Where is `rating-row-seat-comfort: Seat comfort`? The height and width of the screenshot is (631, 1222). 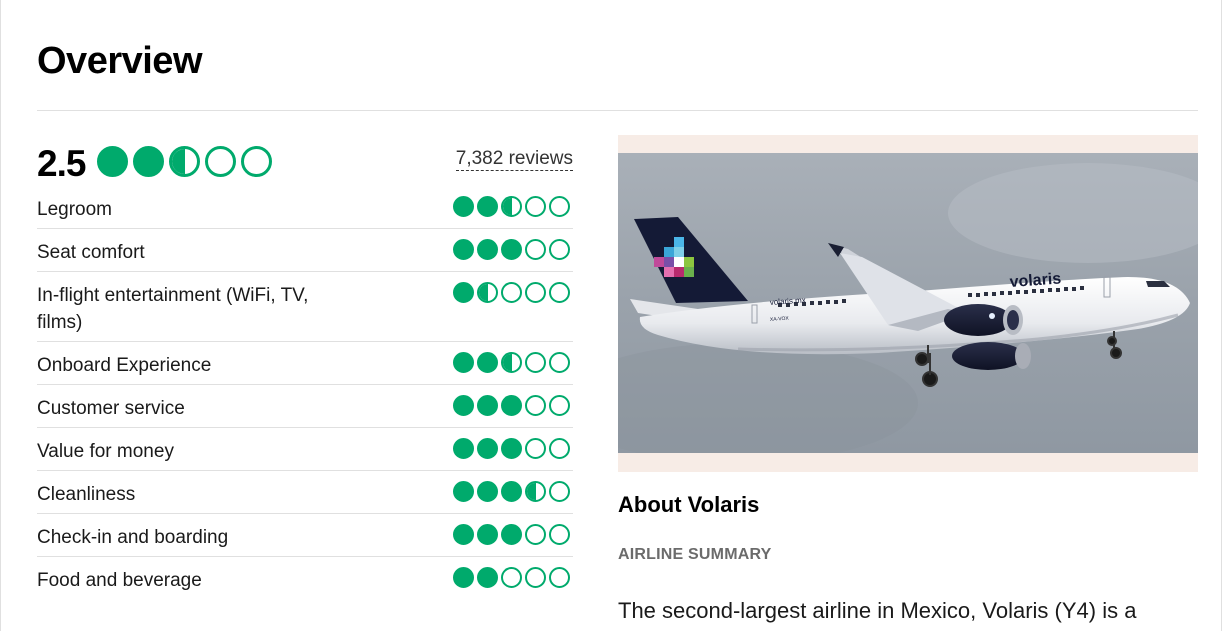
rating-row-seat-comfort: Seat comfort is located at coordinates (305, 250).